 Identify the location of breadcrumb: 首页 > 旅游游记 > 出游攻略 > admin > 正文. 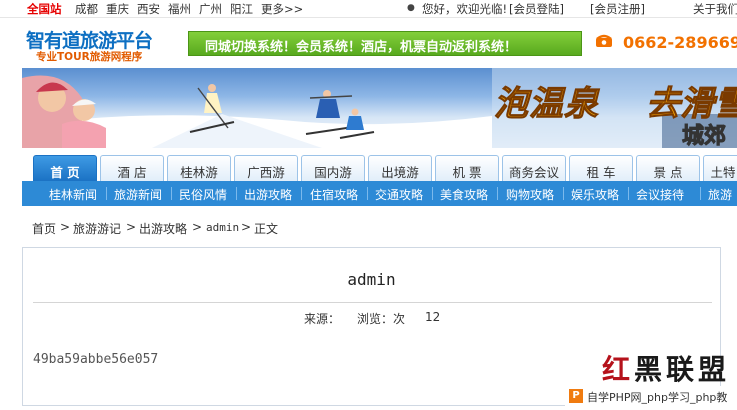
(379, 226).